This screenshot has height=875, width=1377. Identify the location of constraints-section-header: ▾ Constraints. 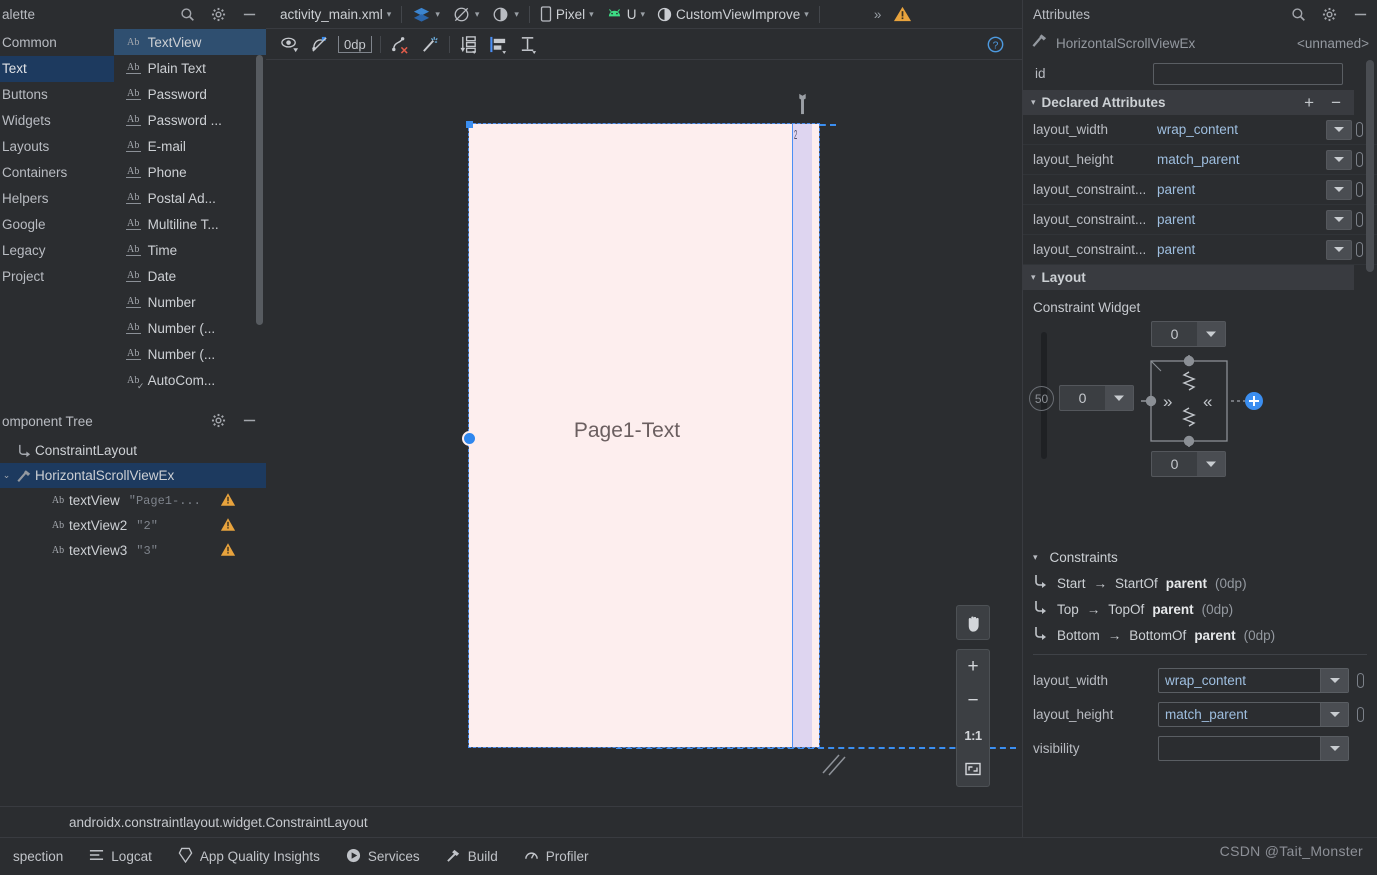
(1205, 557).